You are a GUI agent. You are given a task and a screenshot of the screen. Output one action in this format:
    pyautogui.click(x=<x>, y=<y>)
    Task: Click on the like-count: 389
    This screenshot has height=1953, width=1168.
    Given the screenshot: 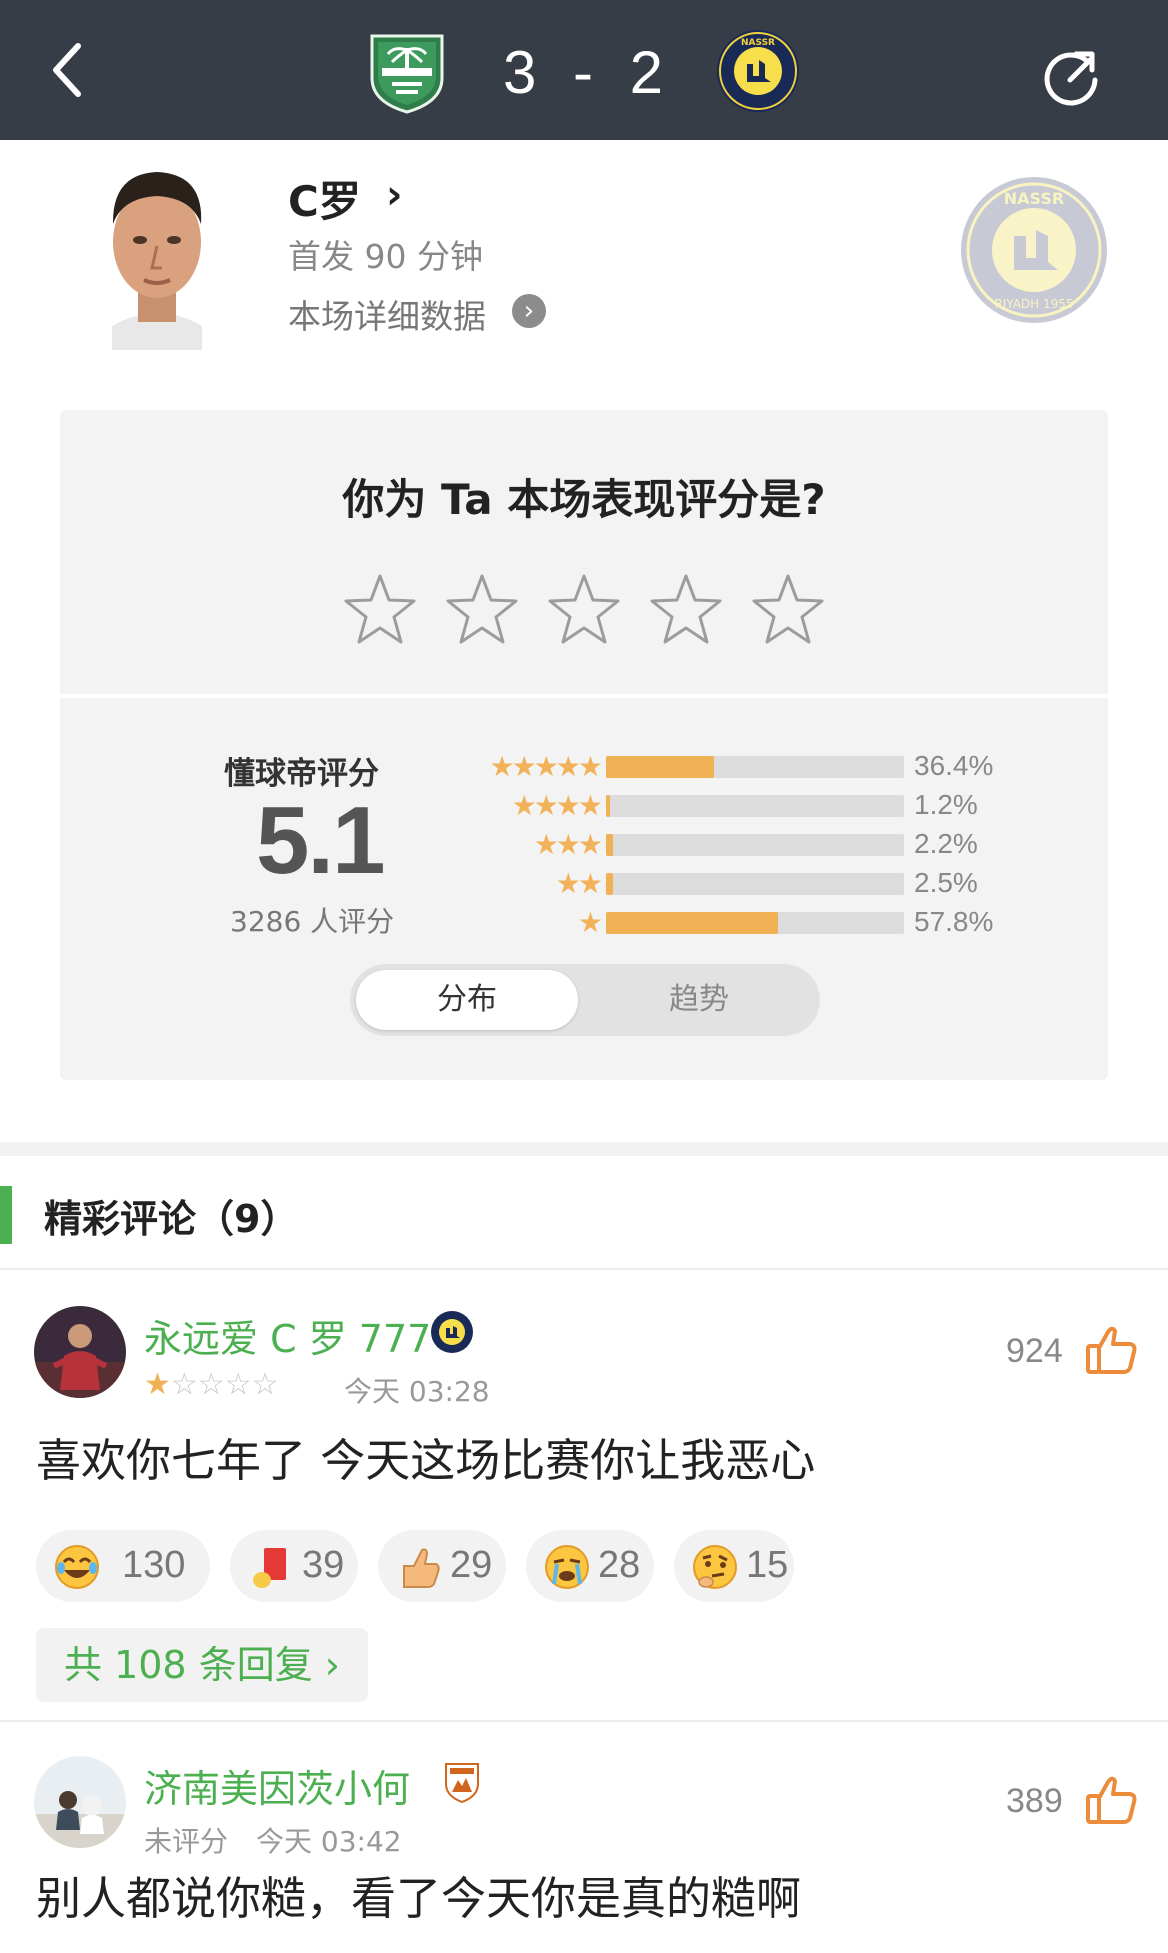 What is the action you would take?
    pyautogui.click(x=1034, y=1801)
    